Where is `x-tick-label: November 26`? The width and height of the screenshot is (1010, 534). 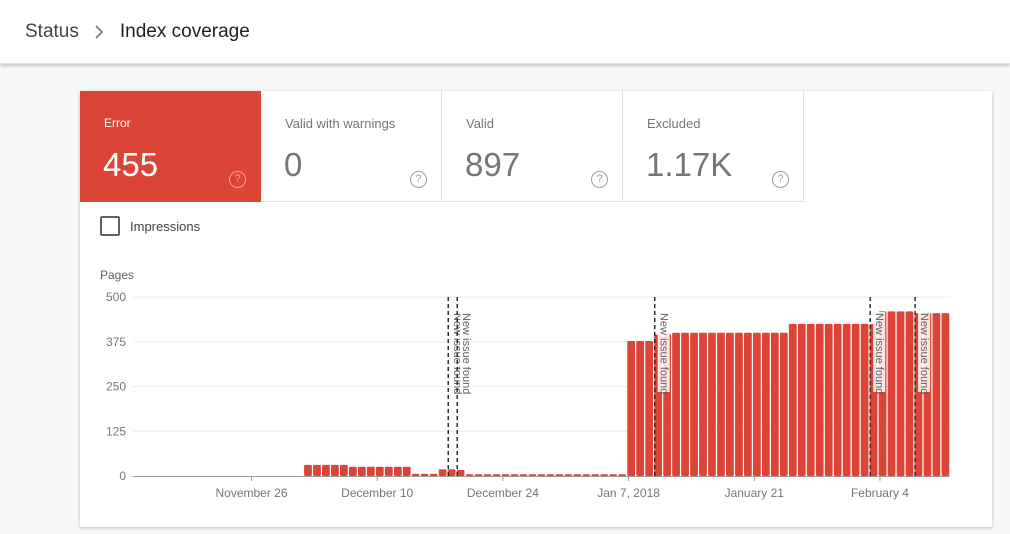 x-tick-label: November 26 is located at coordinates (251, 493).